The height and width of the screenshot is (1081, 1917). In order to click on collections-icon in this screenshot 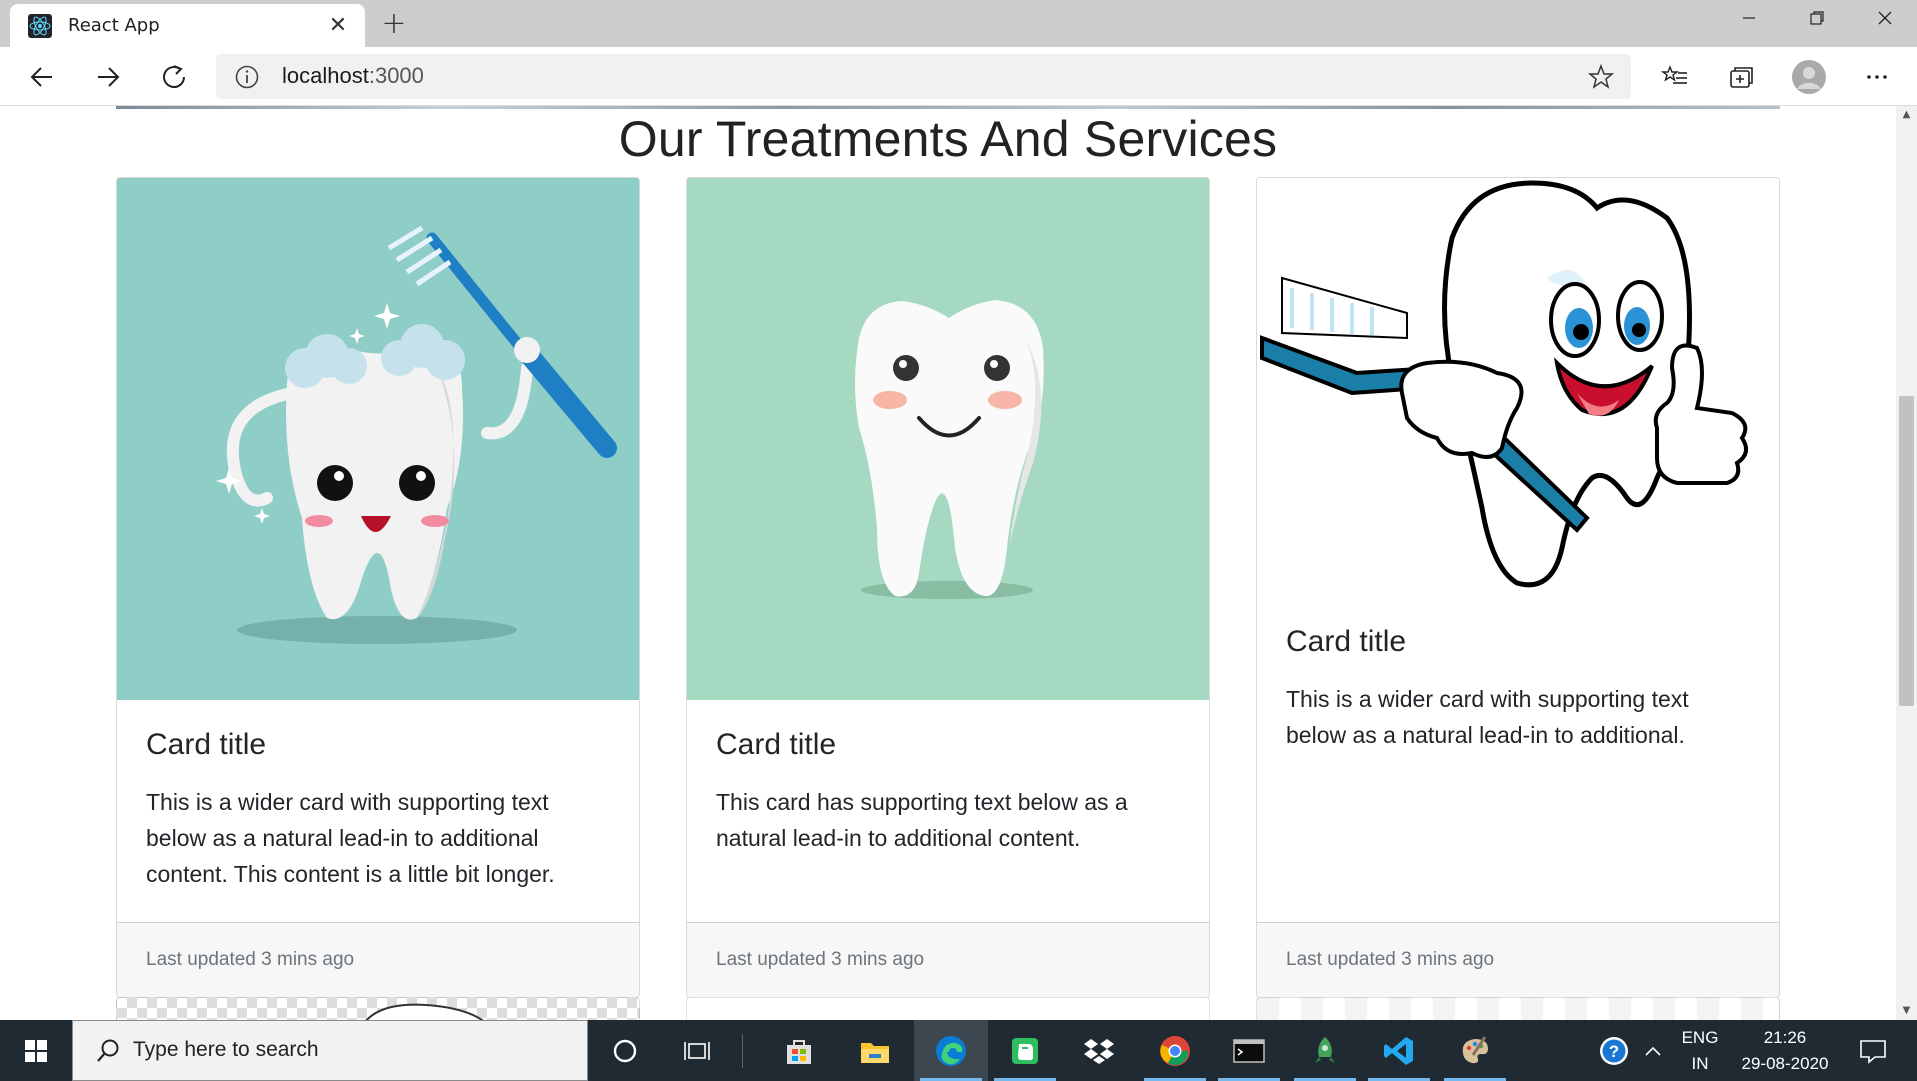, I will do `click(1741, 77)`.